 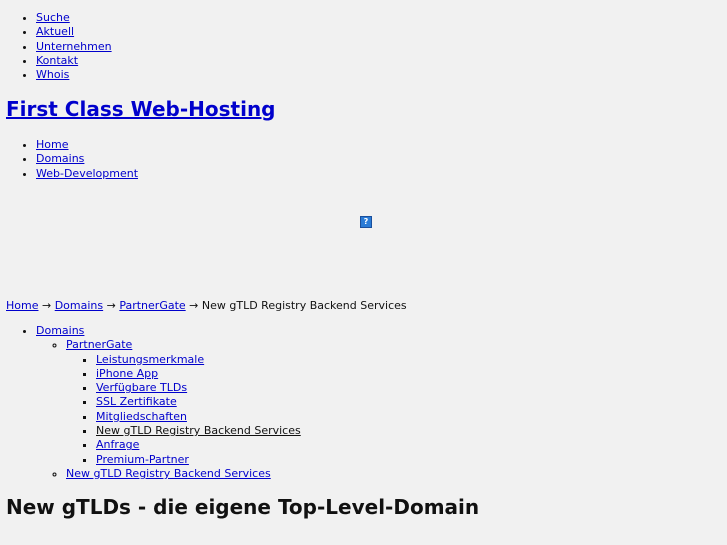 I want to click on top-navigation: Suche Aktuell Unternehmen Kontakt Whois, so click(x=74, y=46).